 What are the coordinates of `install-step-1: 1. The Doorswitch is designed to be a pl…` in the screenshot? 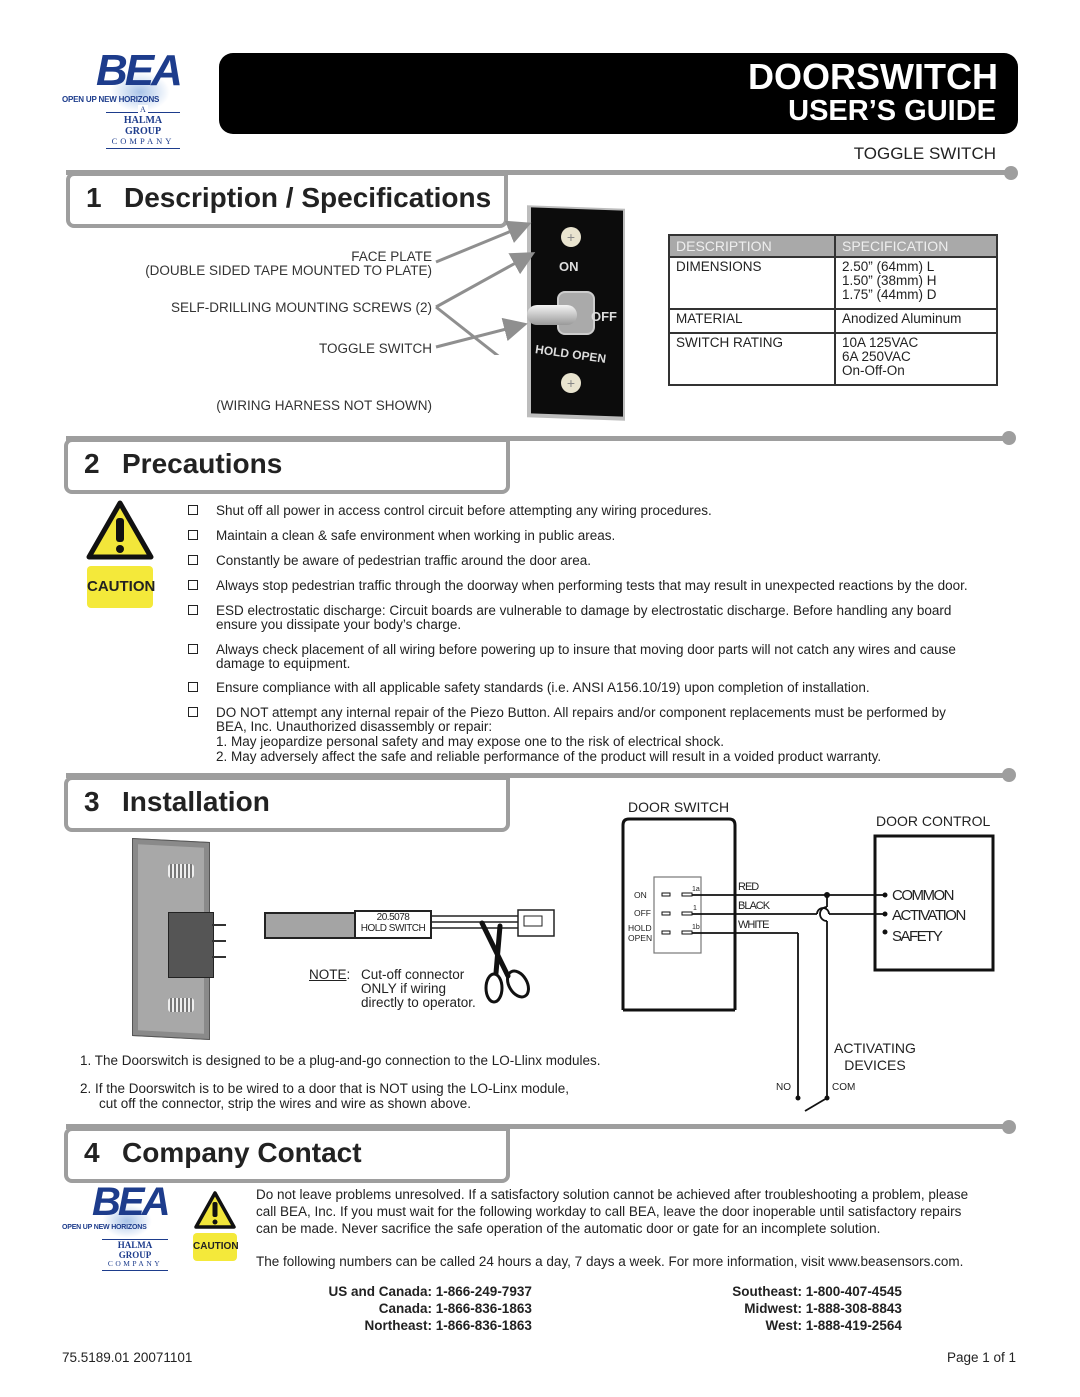 It's located at (340, 1060).